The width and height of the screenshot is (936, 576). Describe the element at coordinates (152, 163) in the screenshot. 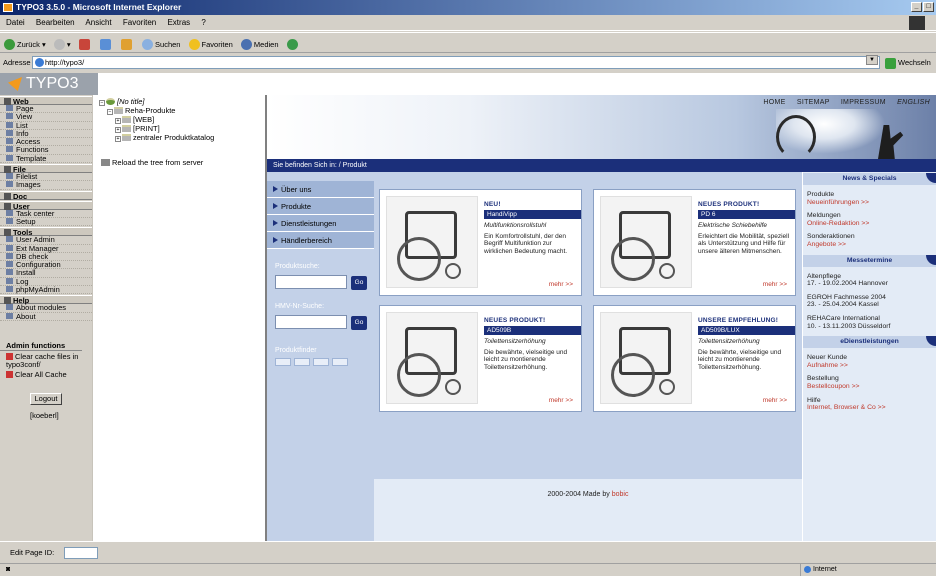

I see `reload-tree-link: Reload the tree from server` at that location.